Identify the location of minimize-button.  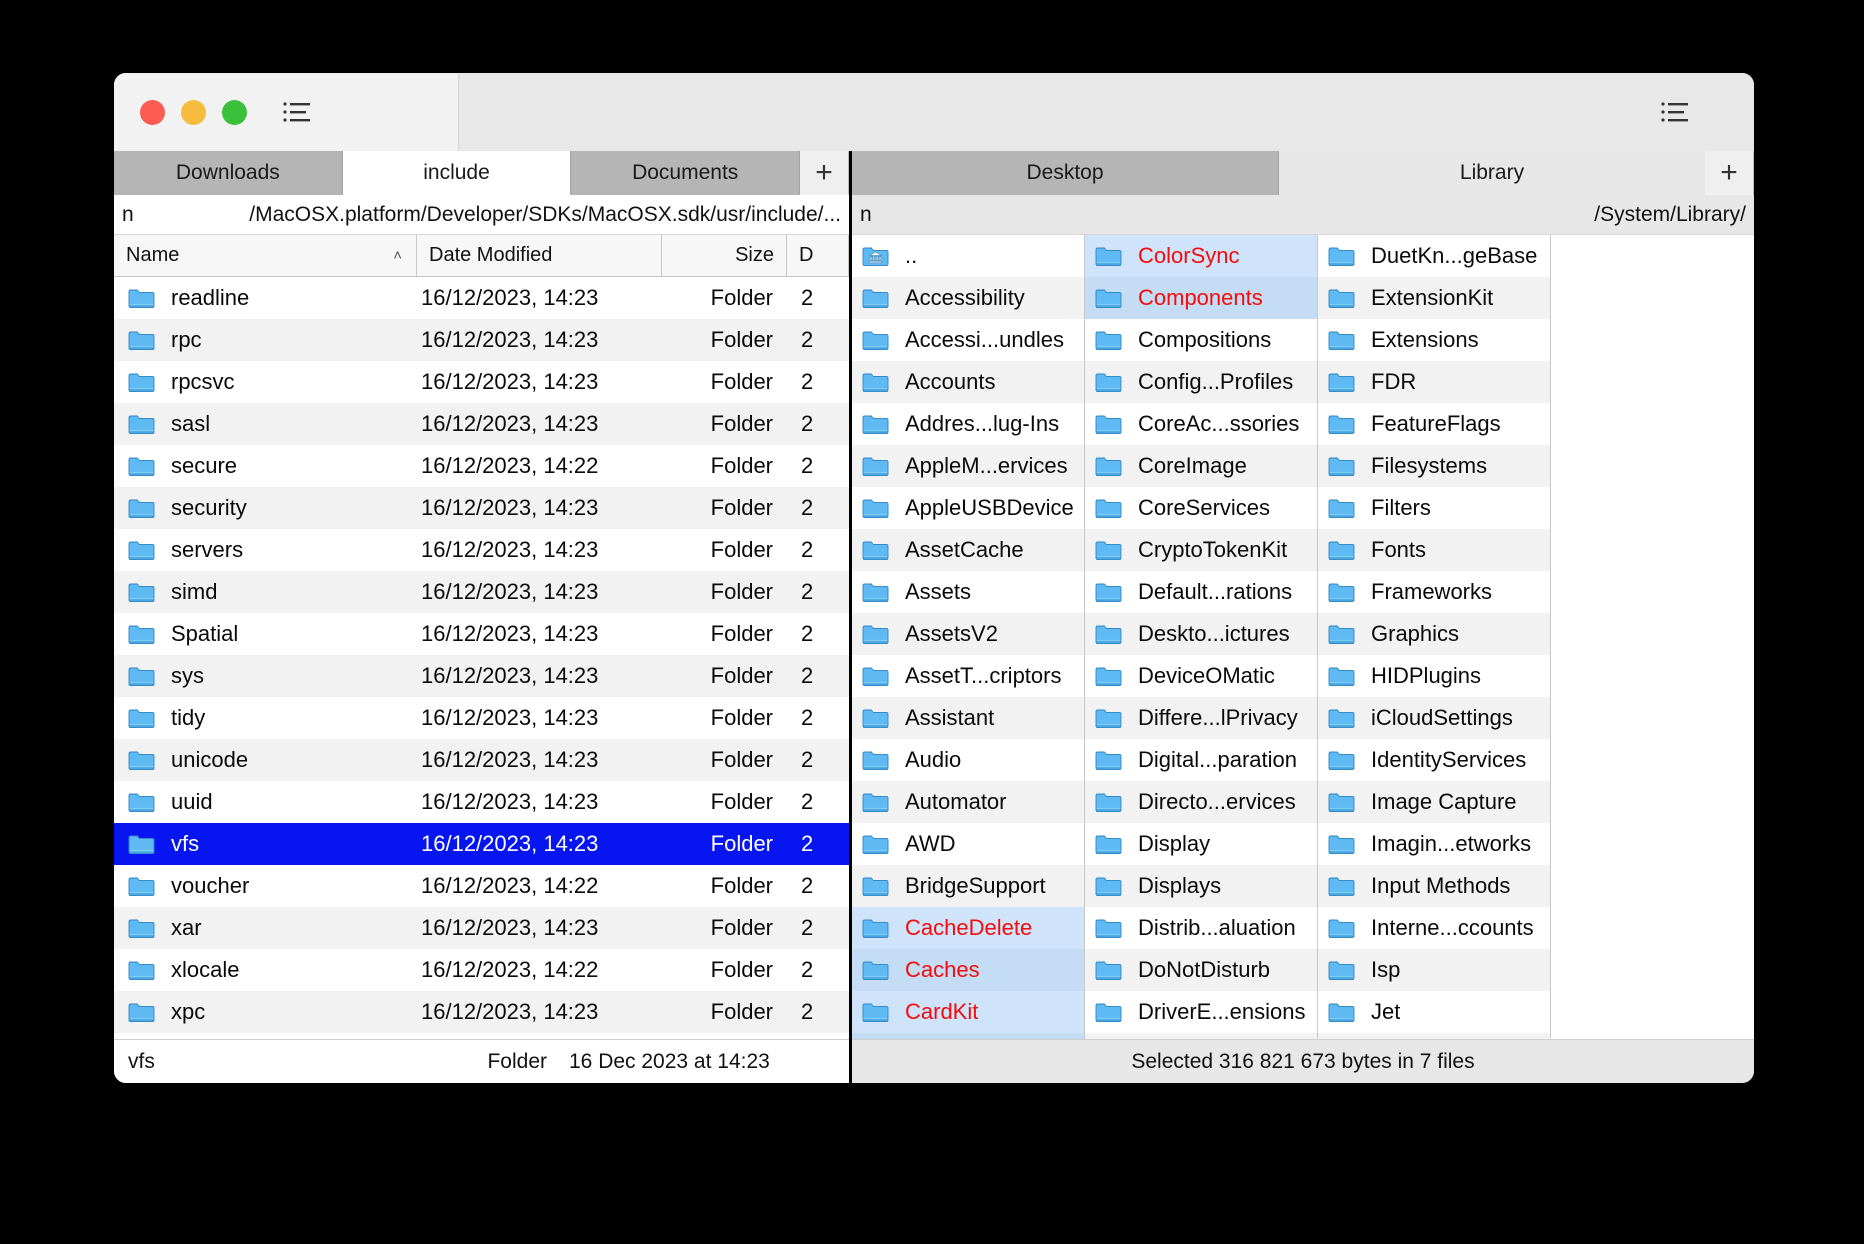
(193, 112).